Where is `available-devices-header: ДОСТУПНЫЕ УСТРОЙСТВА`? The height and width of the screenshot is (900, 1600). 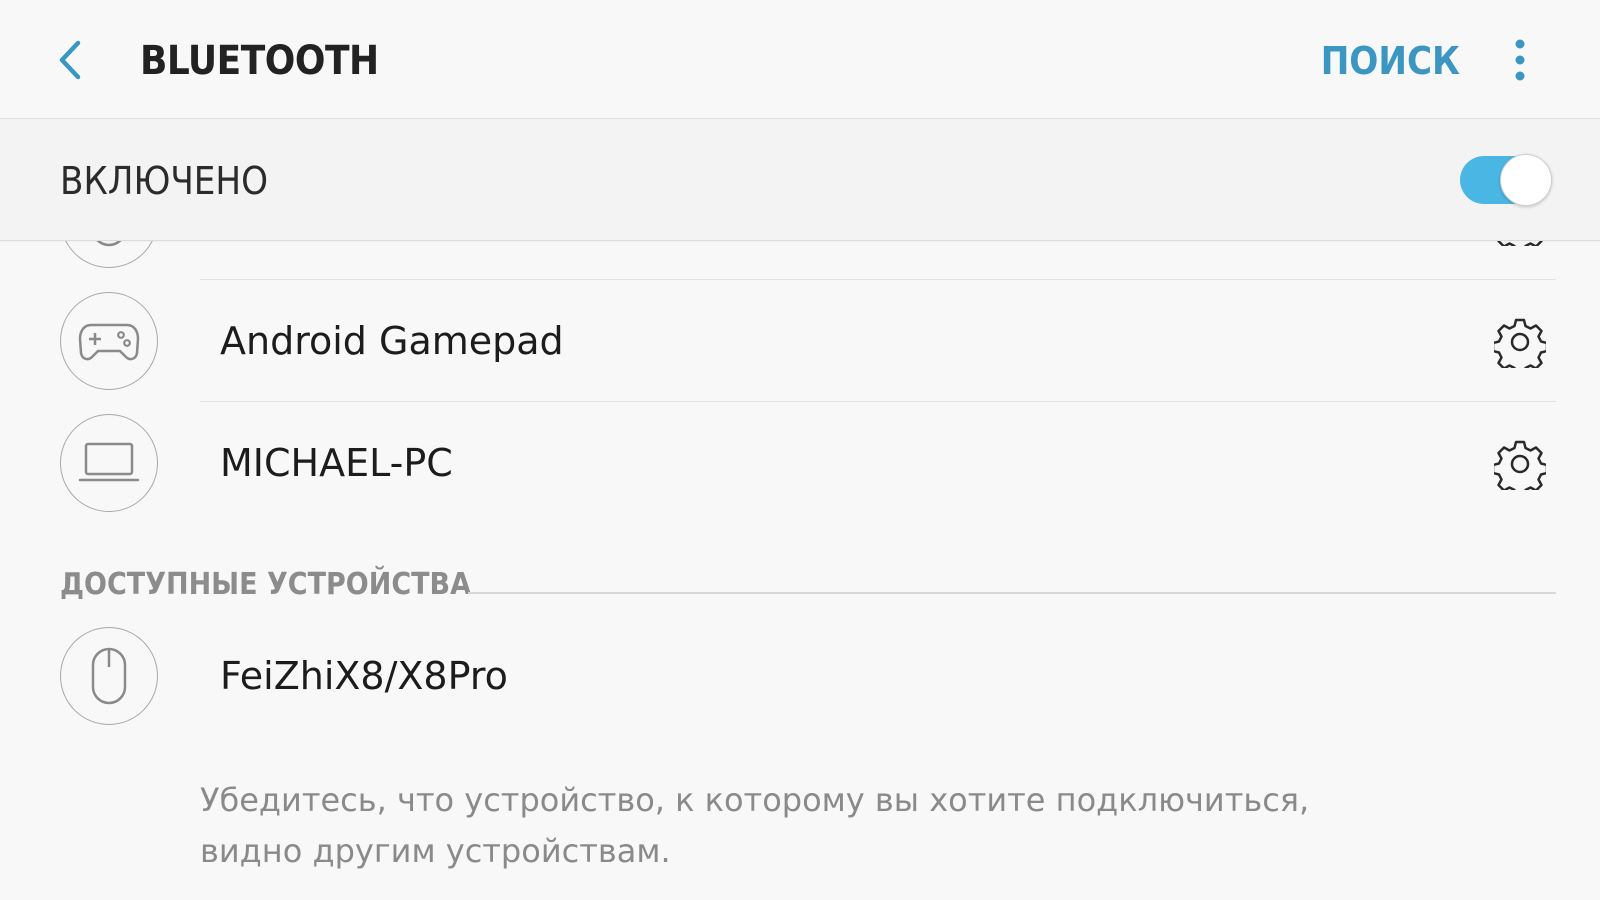 available-devices-header: ДОСТУПНЫЕ УСТРОЙСТВА is located at coordinates (265, 584).